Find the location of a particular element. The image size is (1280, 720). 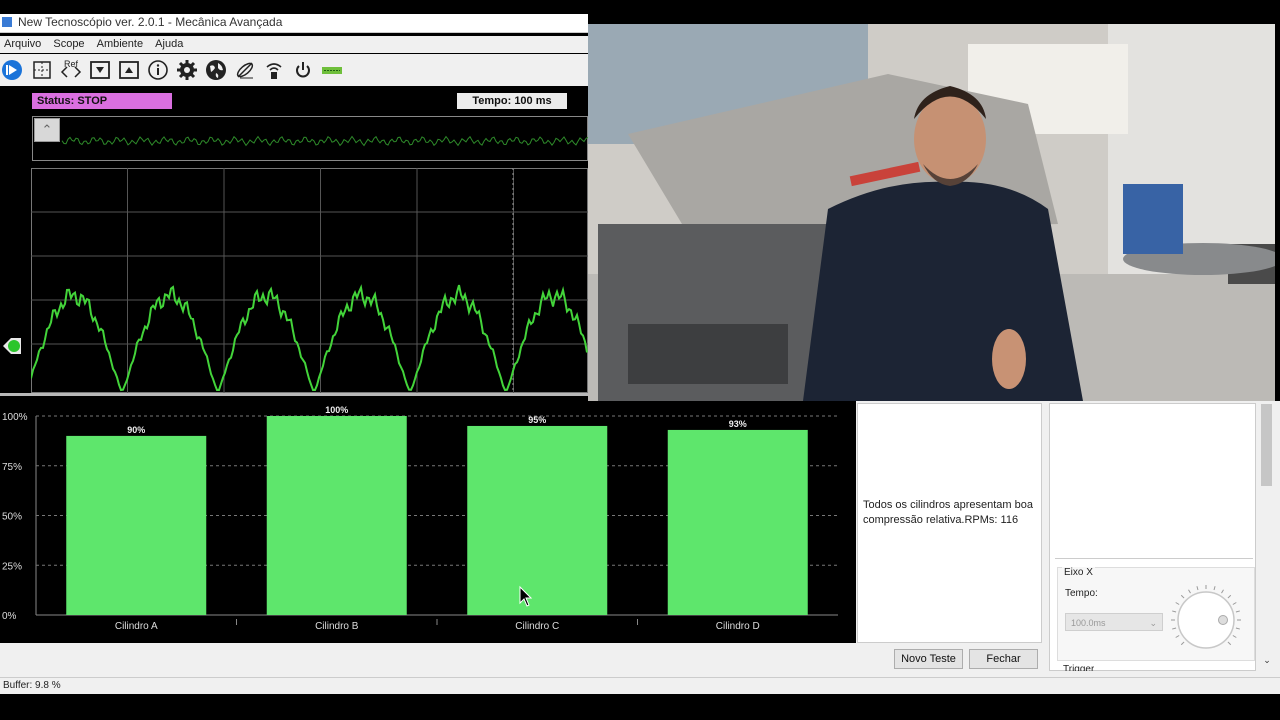

play-icon is located at coordinates (12, 70).